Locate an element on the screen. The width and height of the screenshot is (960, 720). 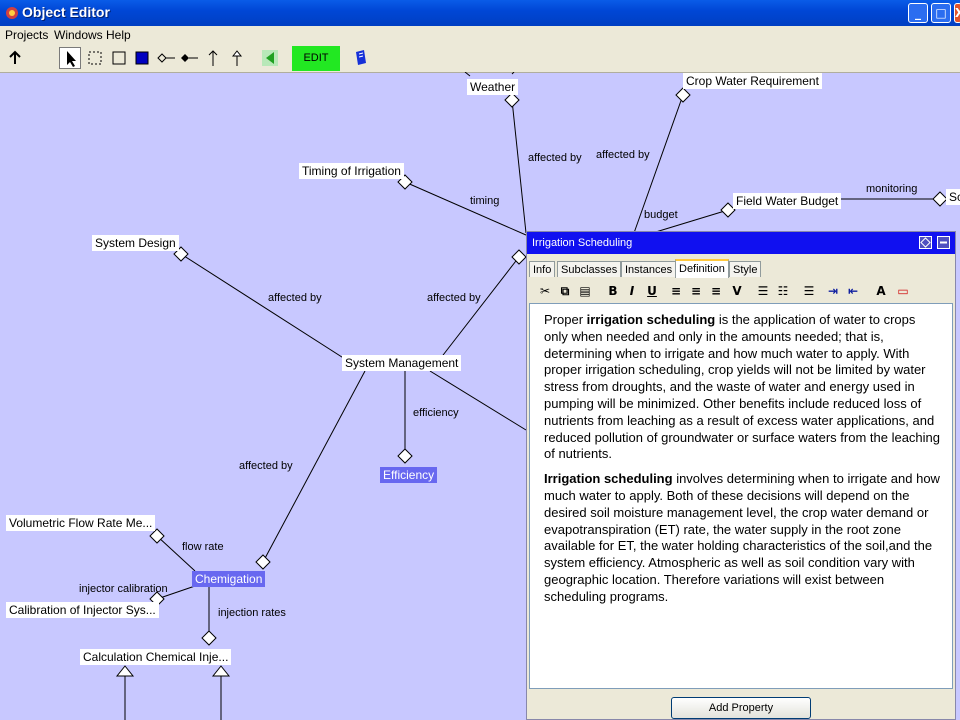
node-system-management: System Management is located at coordinates (402, 363).